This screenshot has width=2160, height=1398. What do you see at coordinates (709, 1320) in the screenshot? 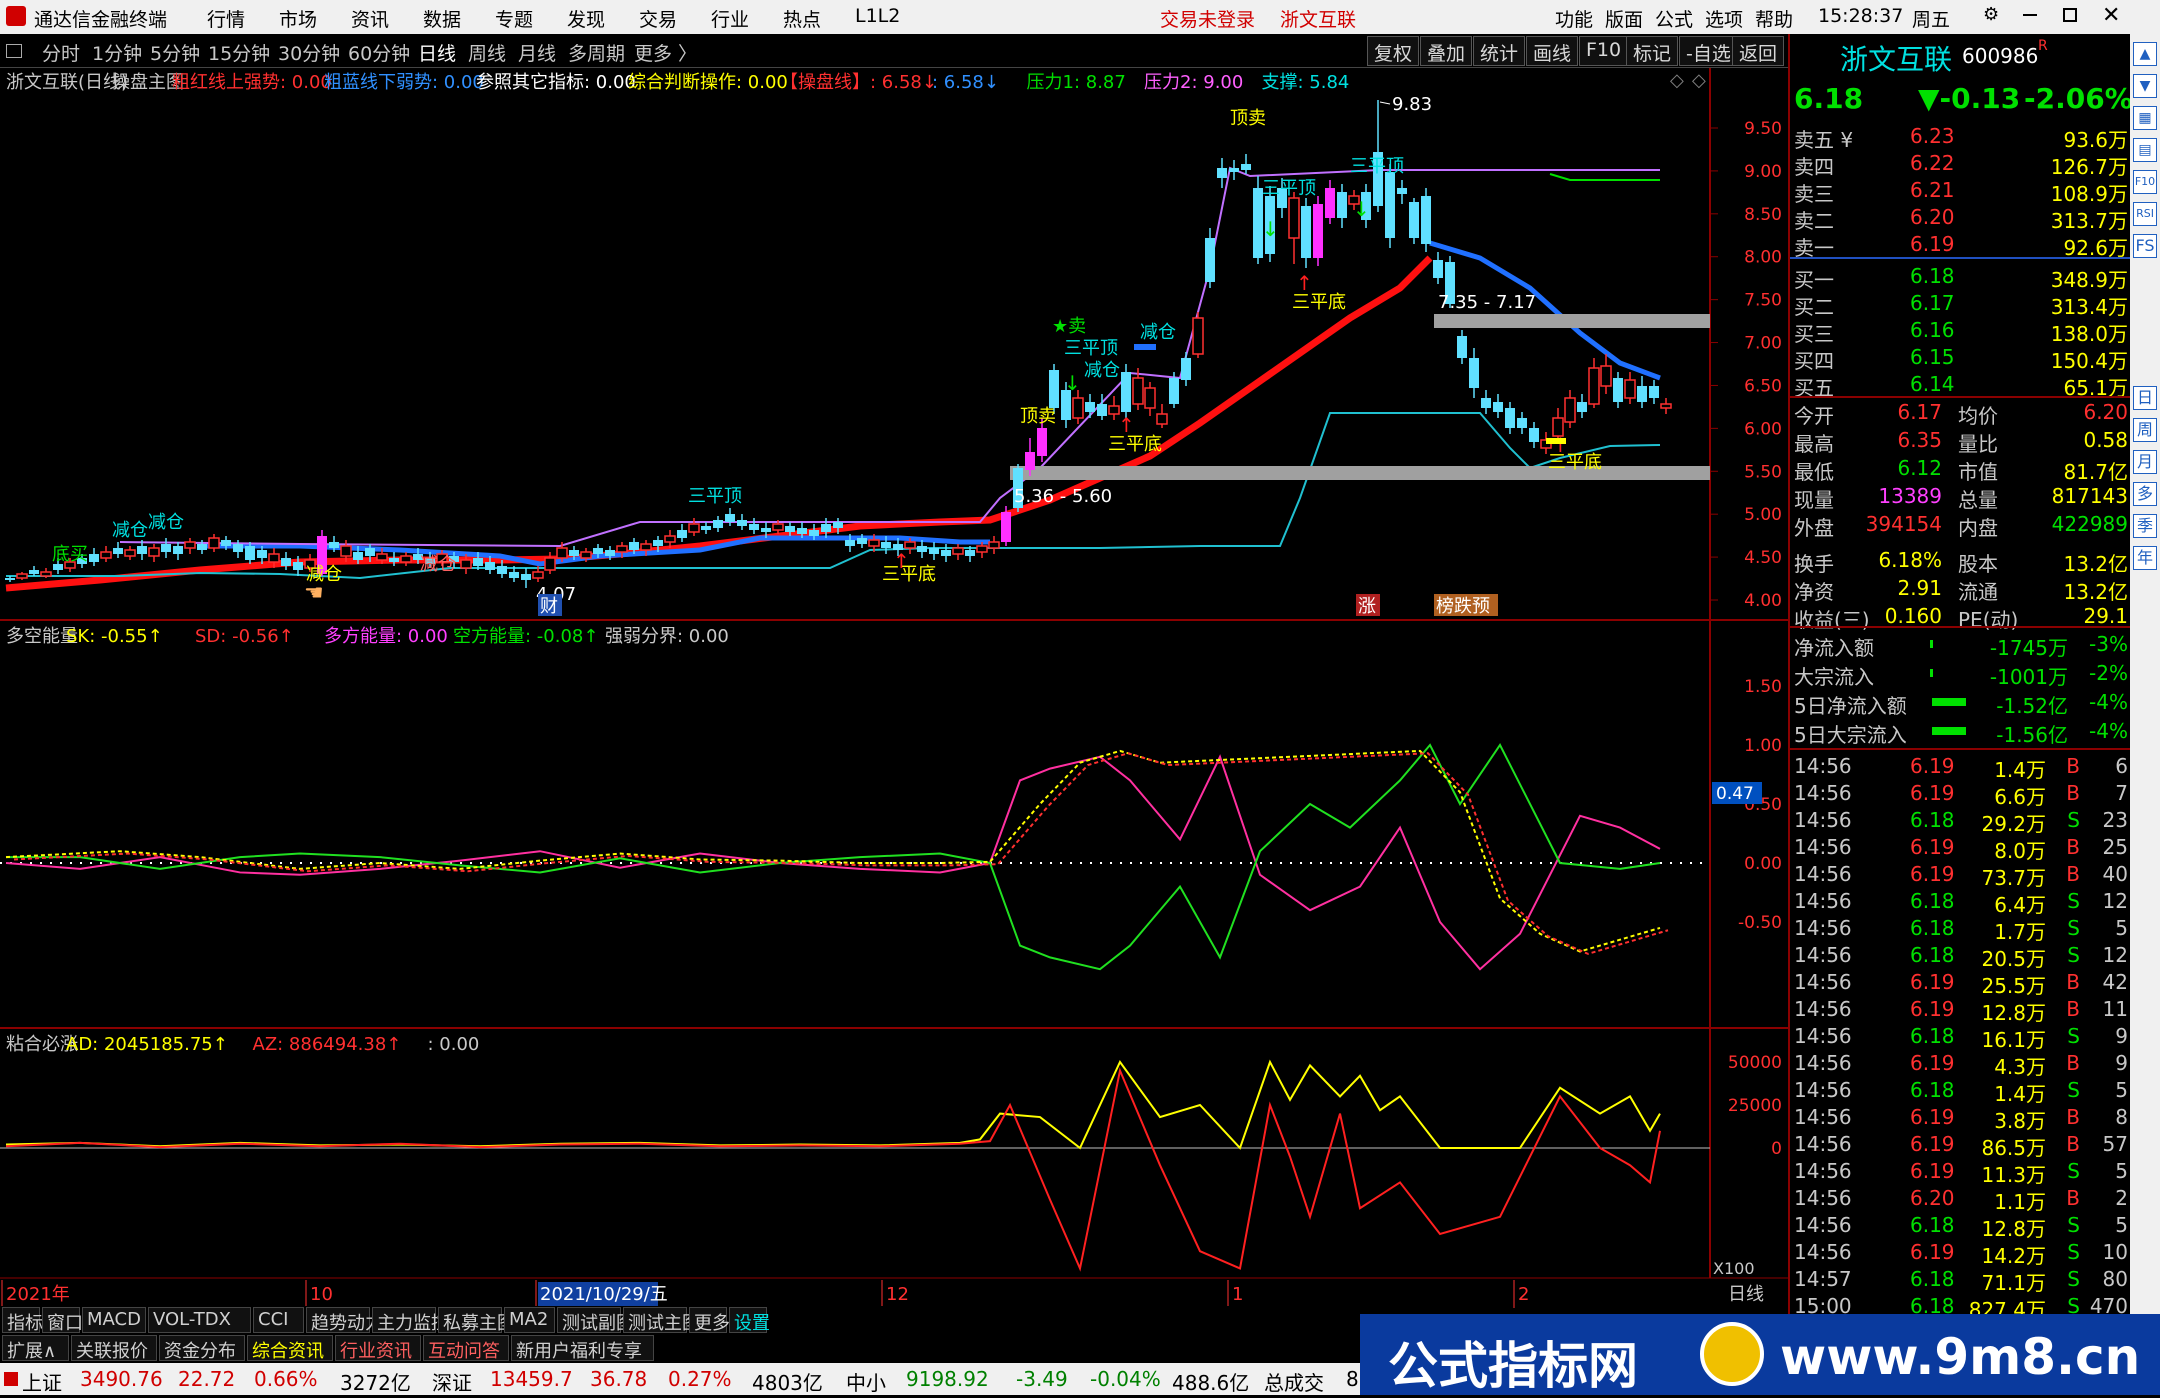
I see `indicator-tab-11: 更多` at bounding box center [709, 1320].